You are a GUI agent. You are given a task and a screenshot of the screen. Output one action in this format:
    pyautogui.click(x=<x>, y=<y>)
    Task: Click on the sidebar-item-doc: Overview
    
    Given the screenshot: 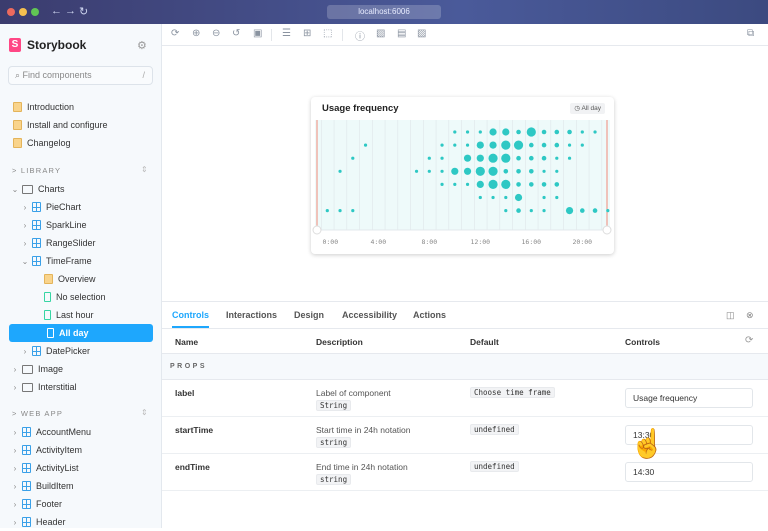 What is the action you would take?
    pyautogui.click(x=81, y=279)
    